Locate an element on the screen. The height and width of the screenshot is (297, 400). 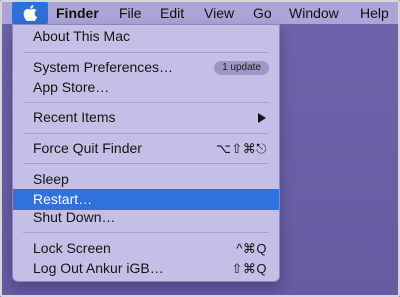
menu-item-system-preferences: System Preferences… 1 update is located at coordinates (146, 67).